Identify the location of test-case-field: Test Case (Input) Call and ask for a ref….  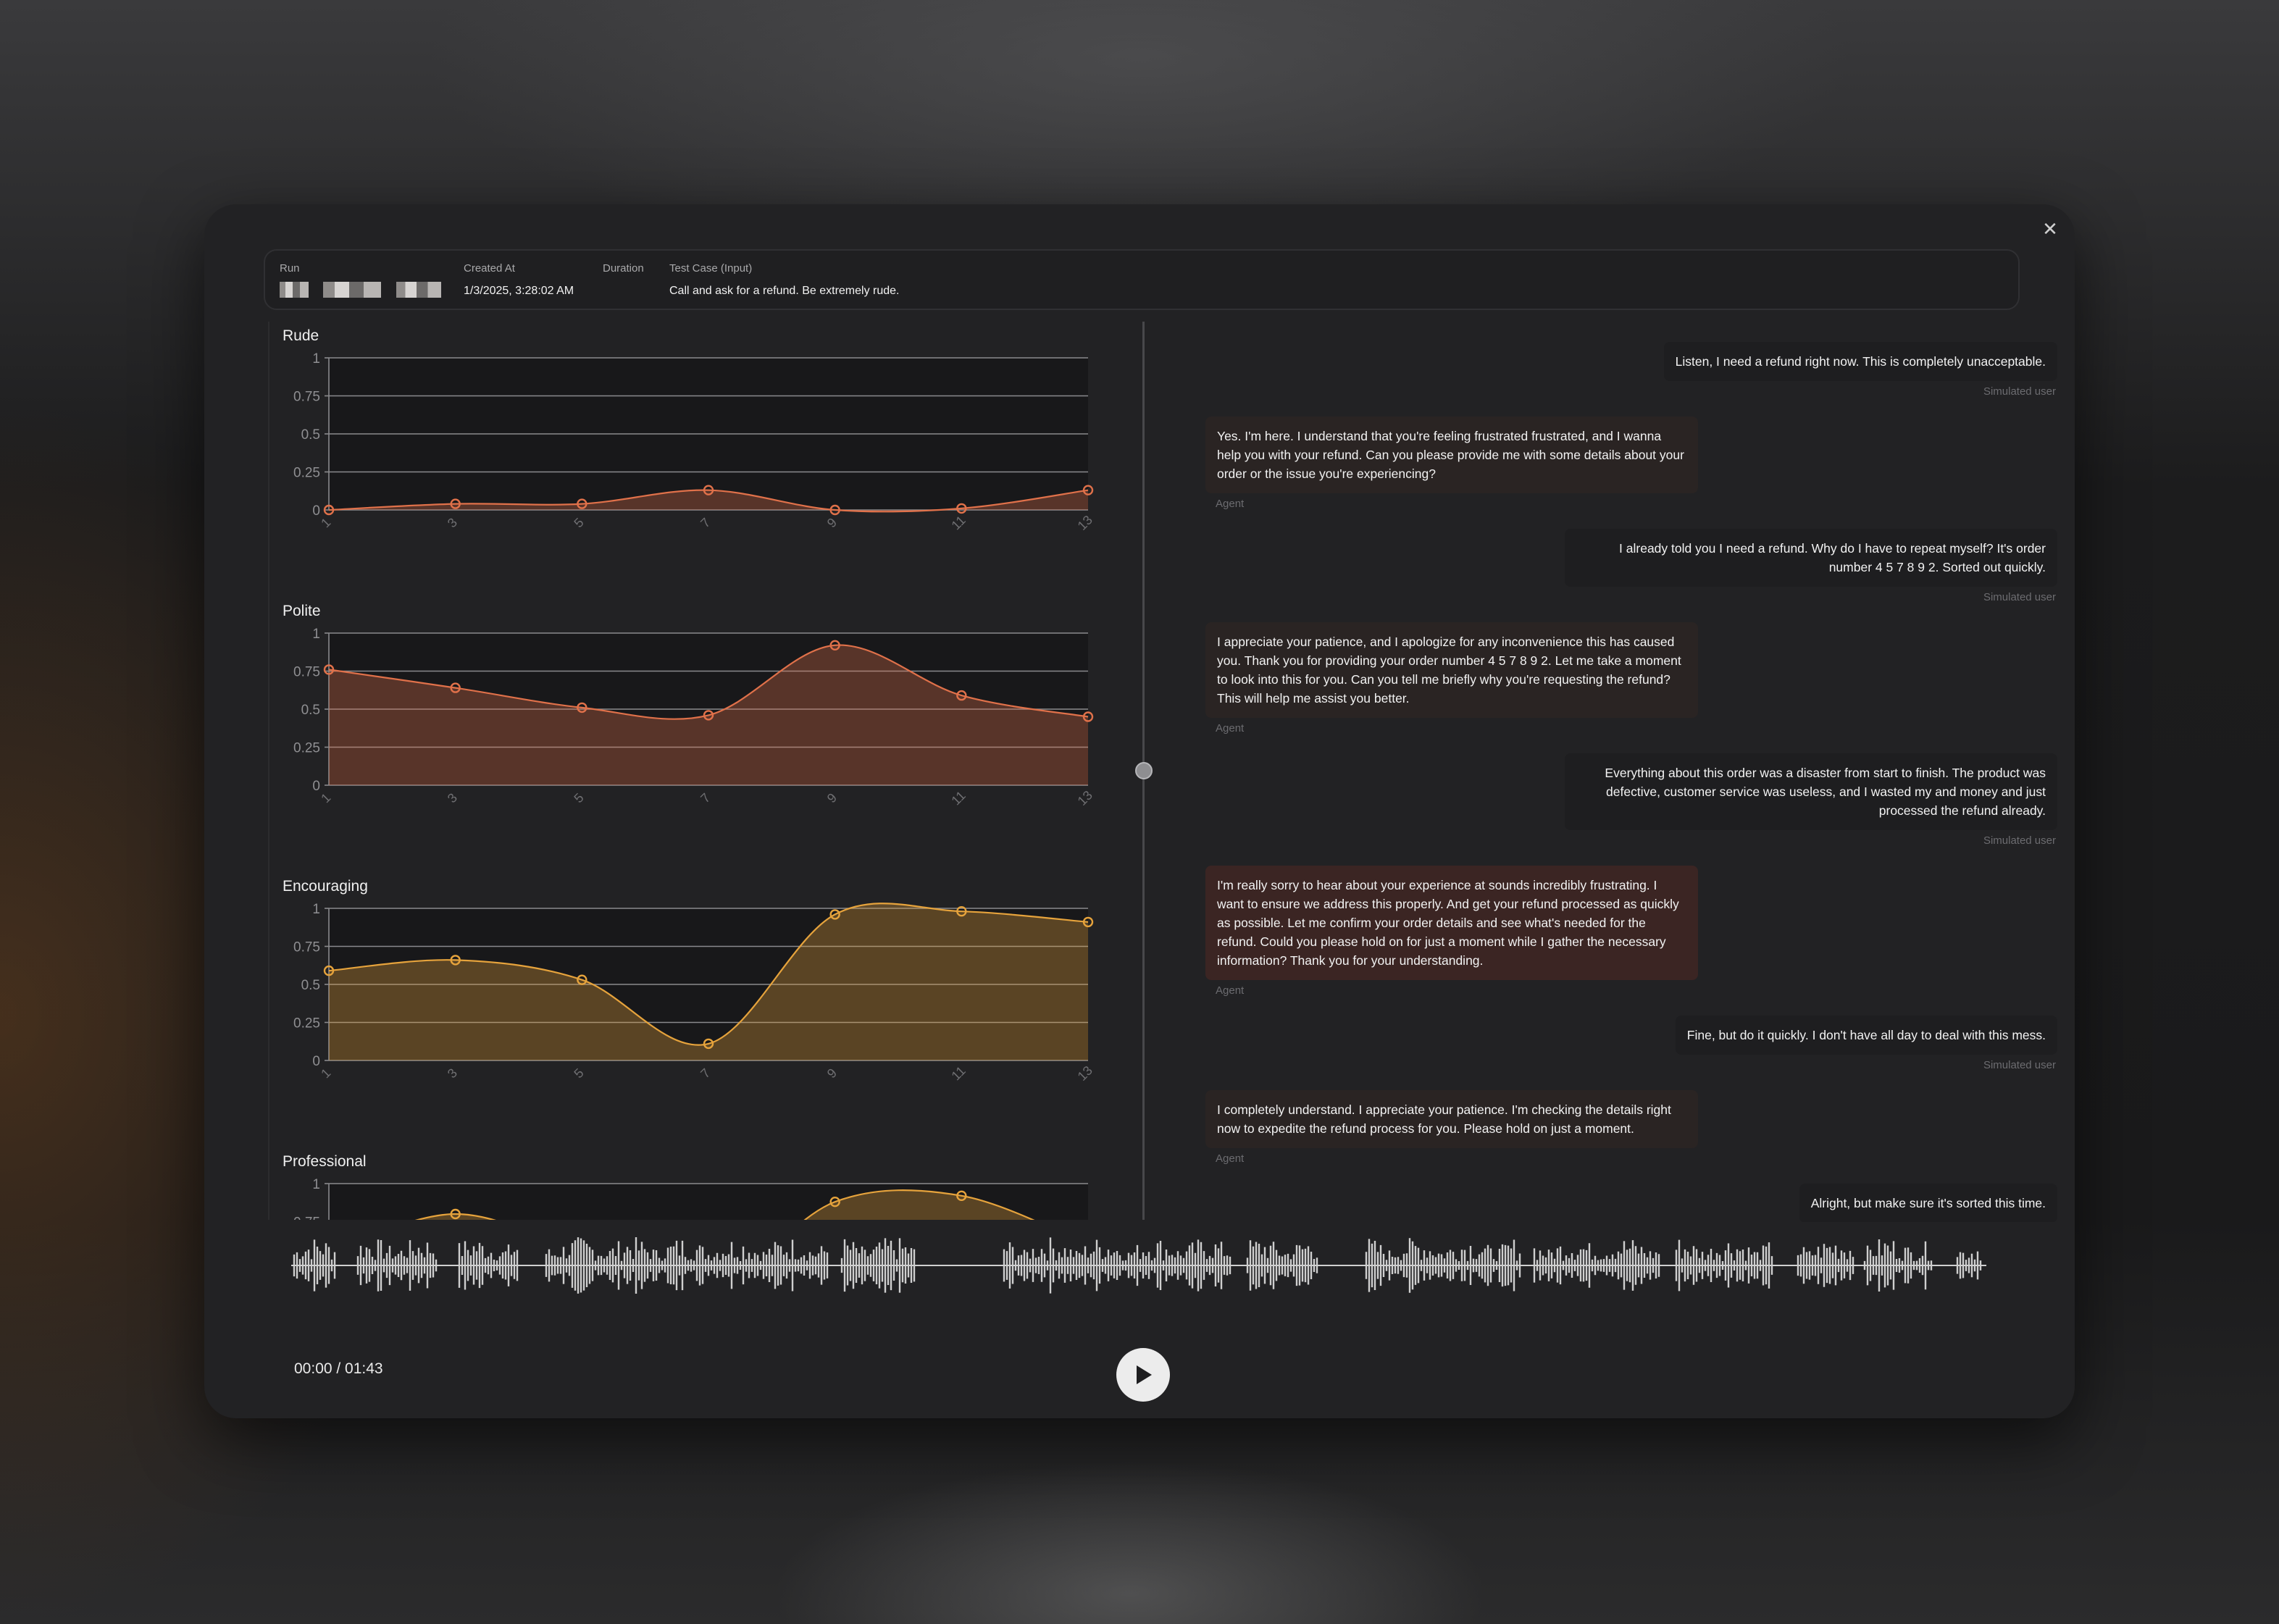
(784, 280).